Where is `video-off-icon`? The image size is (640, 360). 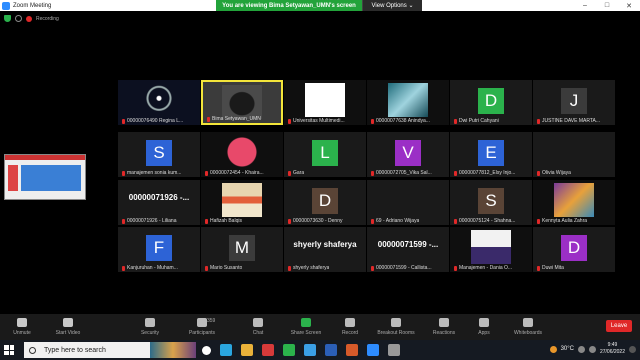
video-off-icon is located at coordinates (68, 322).